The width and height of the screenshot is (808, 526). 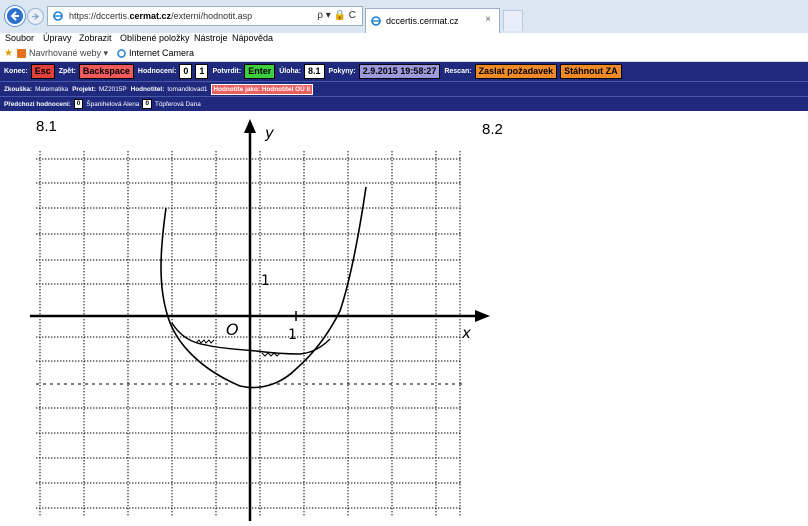 What do you see at coordinates (58, 16) in the screenshot?
I see `ie-icon` at bounding box center [58, 16].